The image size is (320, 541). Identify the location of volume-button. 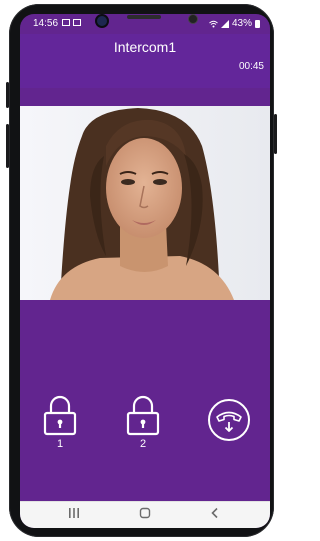
(7, 95).